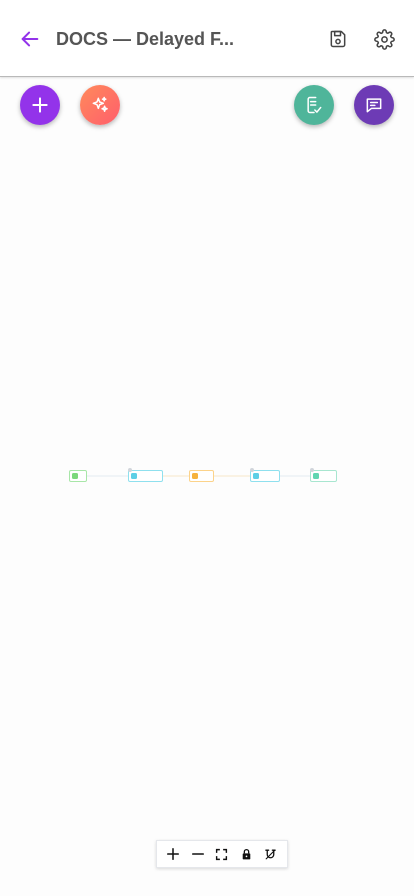 The image size is (414, 896). I want to click on plus-icon, so click(173, 854).